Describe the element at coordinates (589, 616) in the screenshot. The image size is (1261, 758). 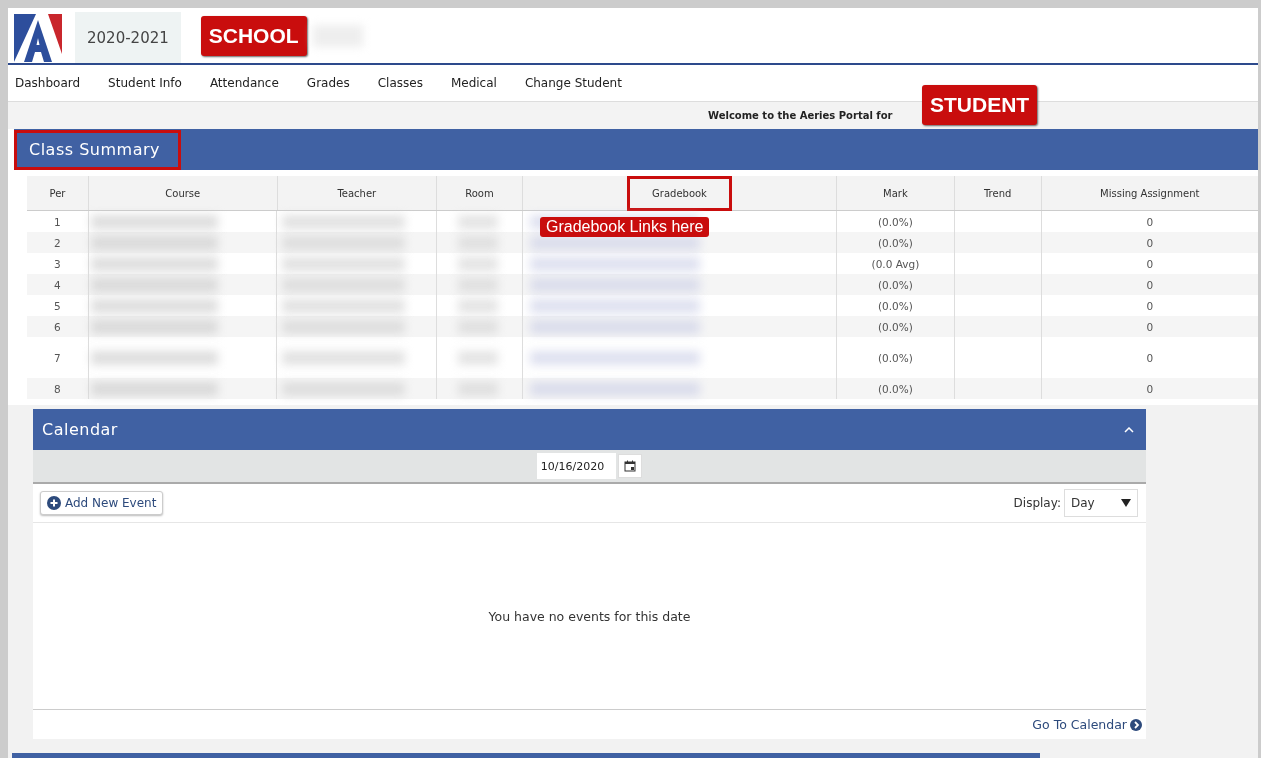
I see `empty-message: You have no events for this date` at that location.